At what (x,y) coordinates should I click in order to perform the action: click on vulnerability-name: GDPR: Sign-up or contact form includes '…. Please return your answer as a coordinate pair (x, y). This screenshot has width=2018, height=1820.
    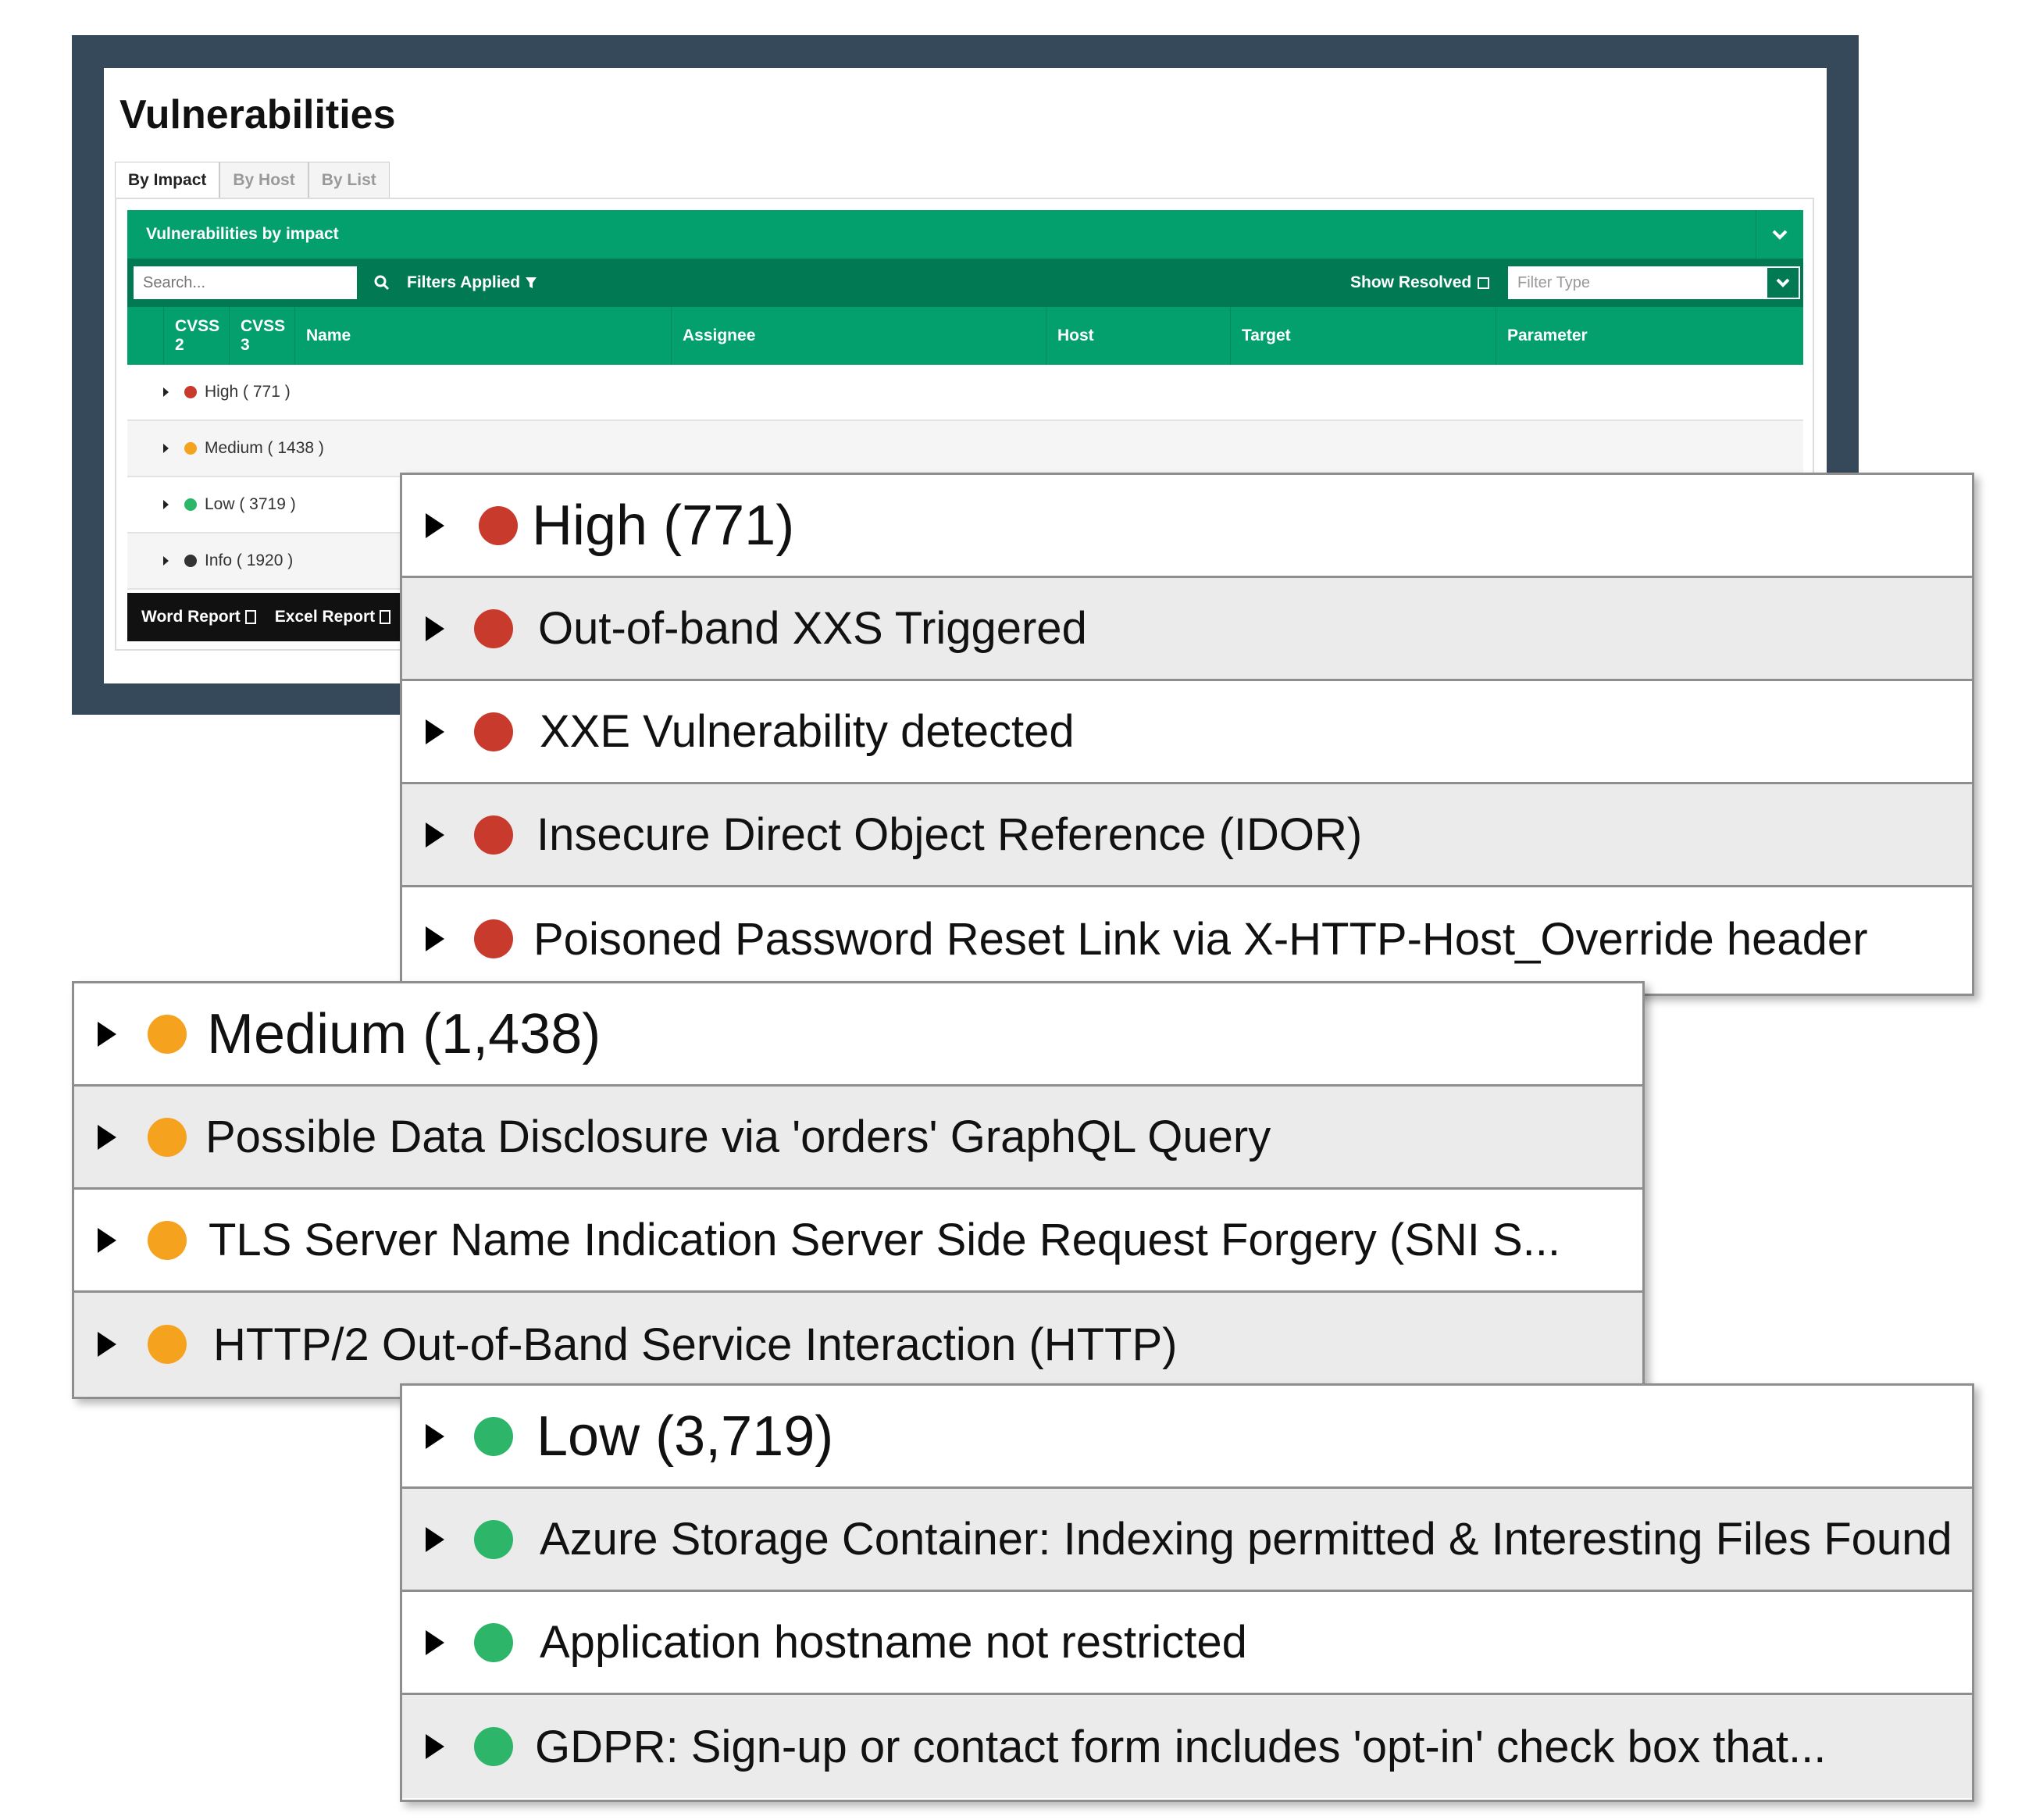
    Looking at the image, I should click on (1181, 1746).